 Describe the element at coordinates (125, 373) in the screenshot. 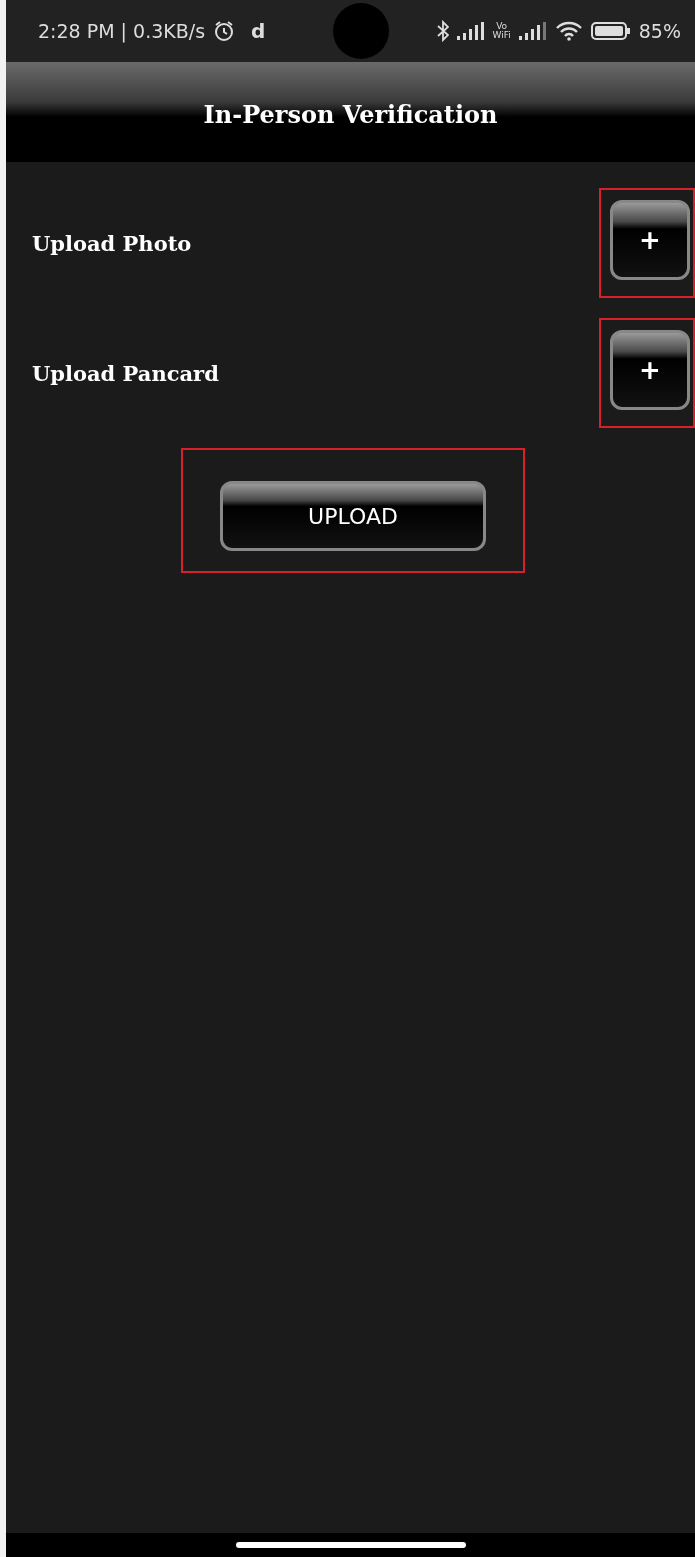

I see `upload-label: Upload Pancard` at that location.